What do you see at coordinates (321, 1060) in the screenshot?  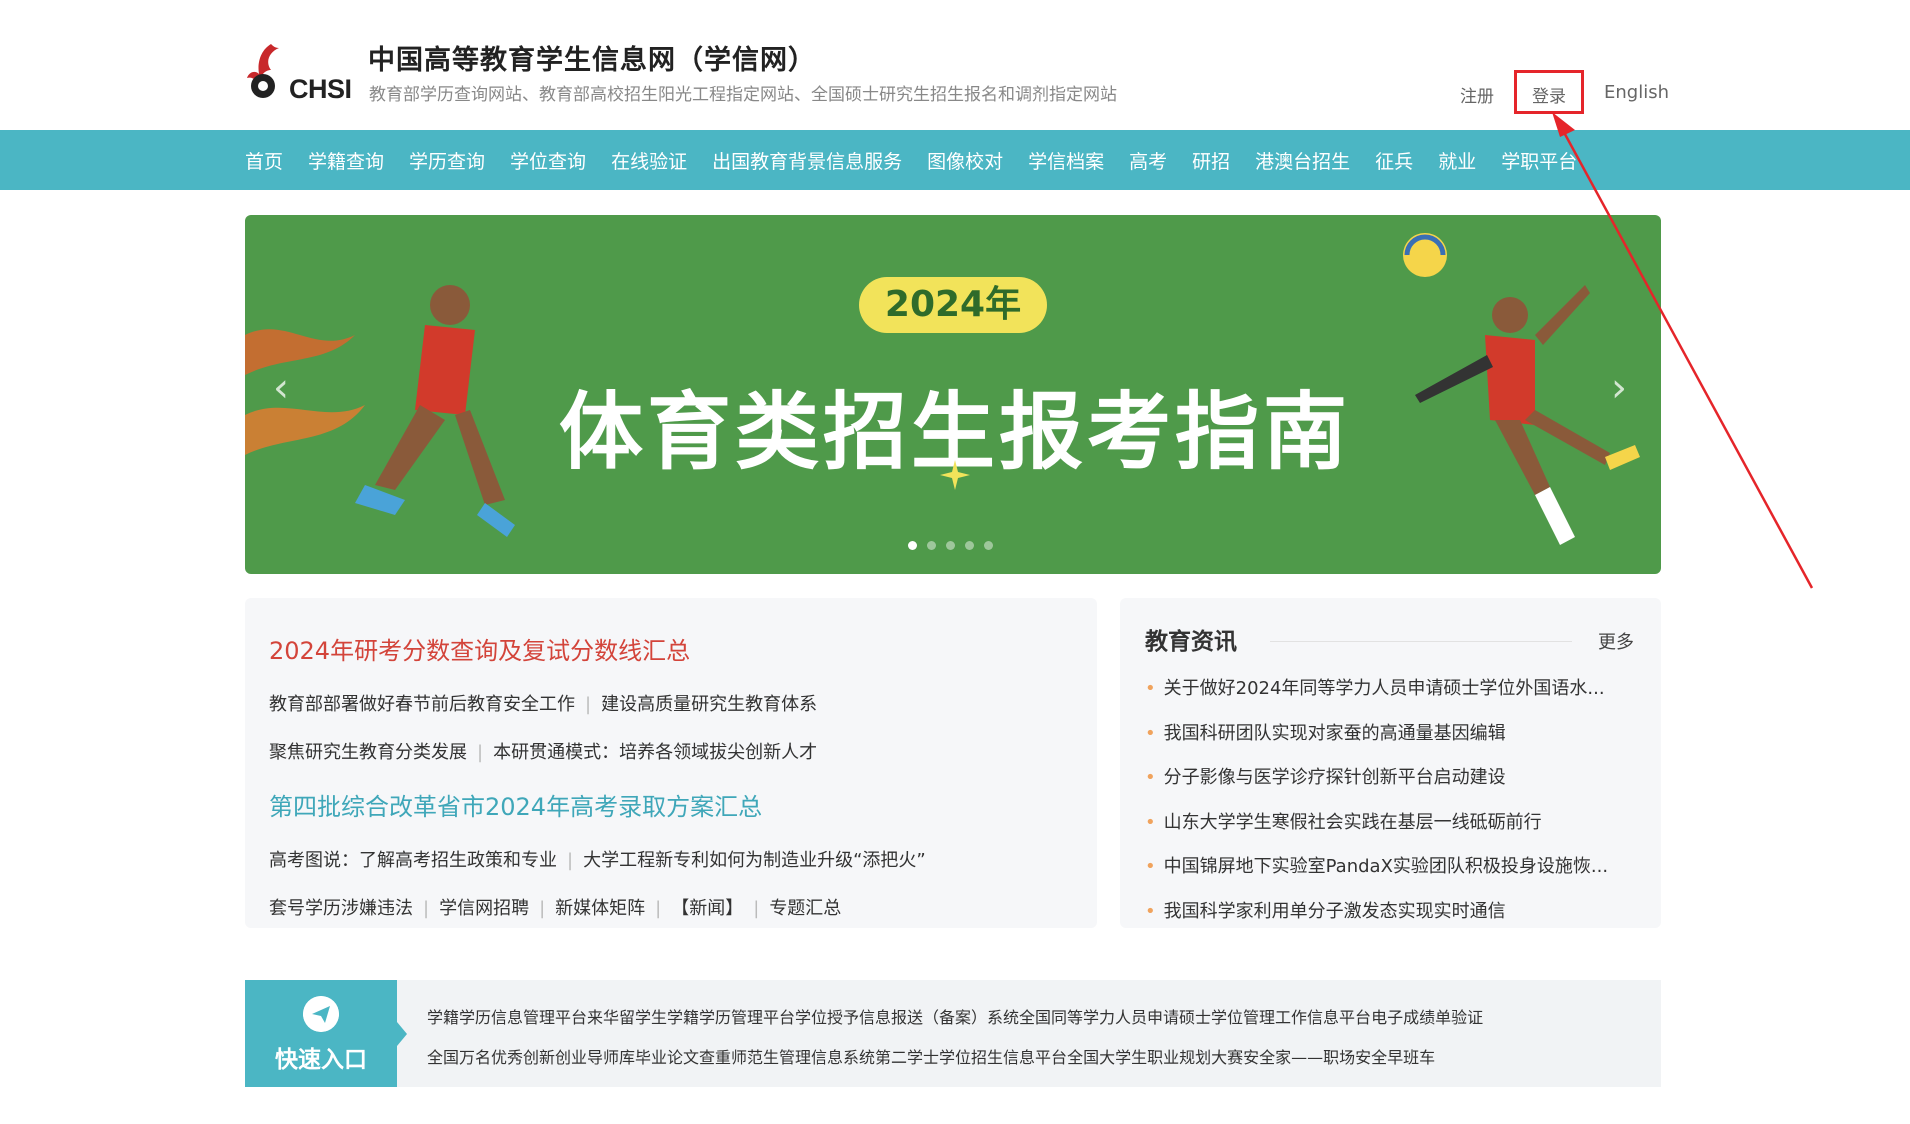 I see `quick-entry-label: 快速入口` at bounding box center [321, 1060].